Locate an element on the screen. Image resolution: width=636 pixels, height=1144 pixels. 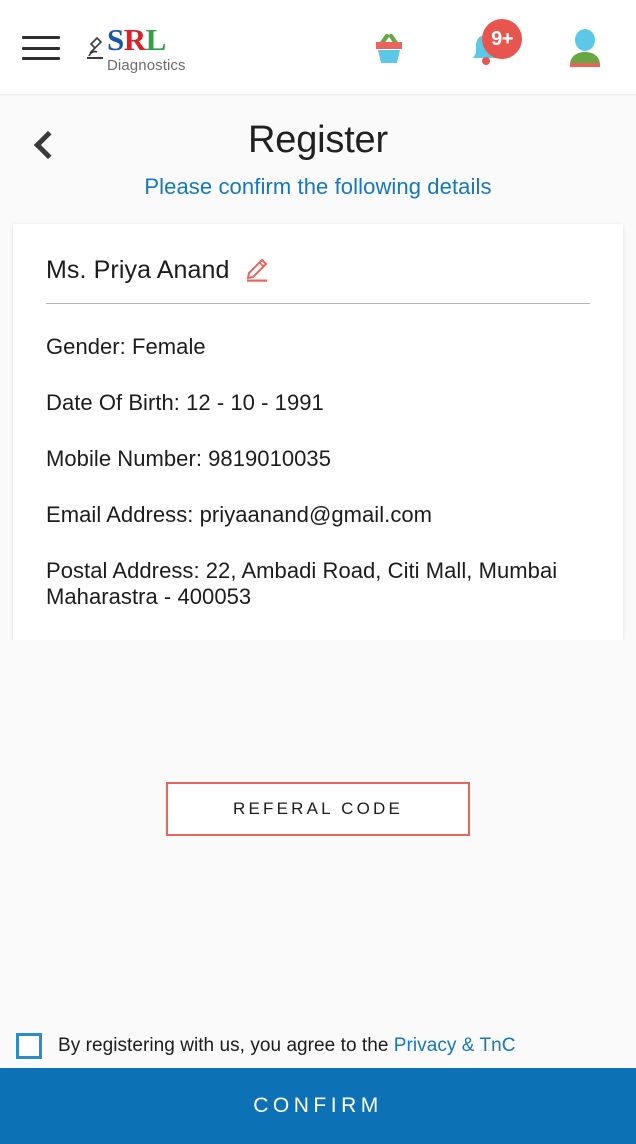
notifications-button: 9+ is located at coordinates (493, 45).